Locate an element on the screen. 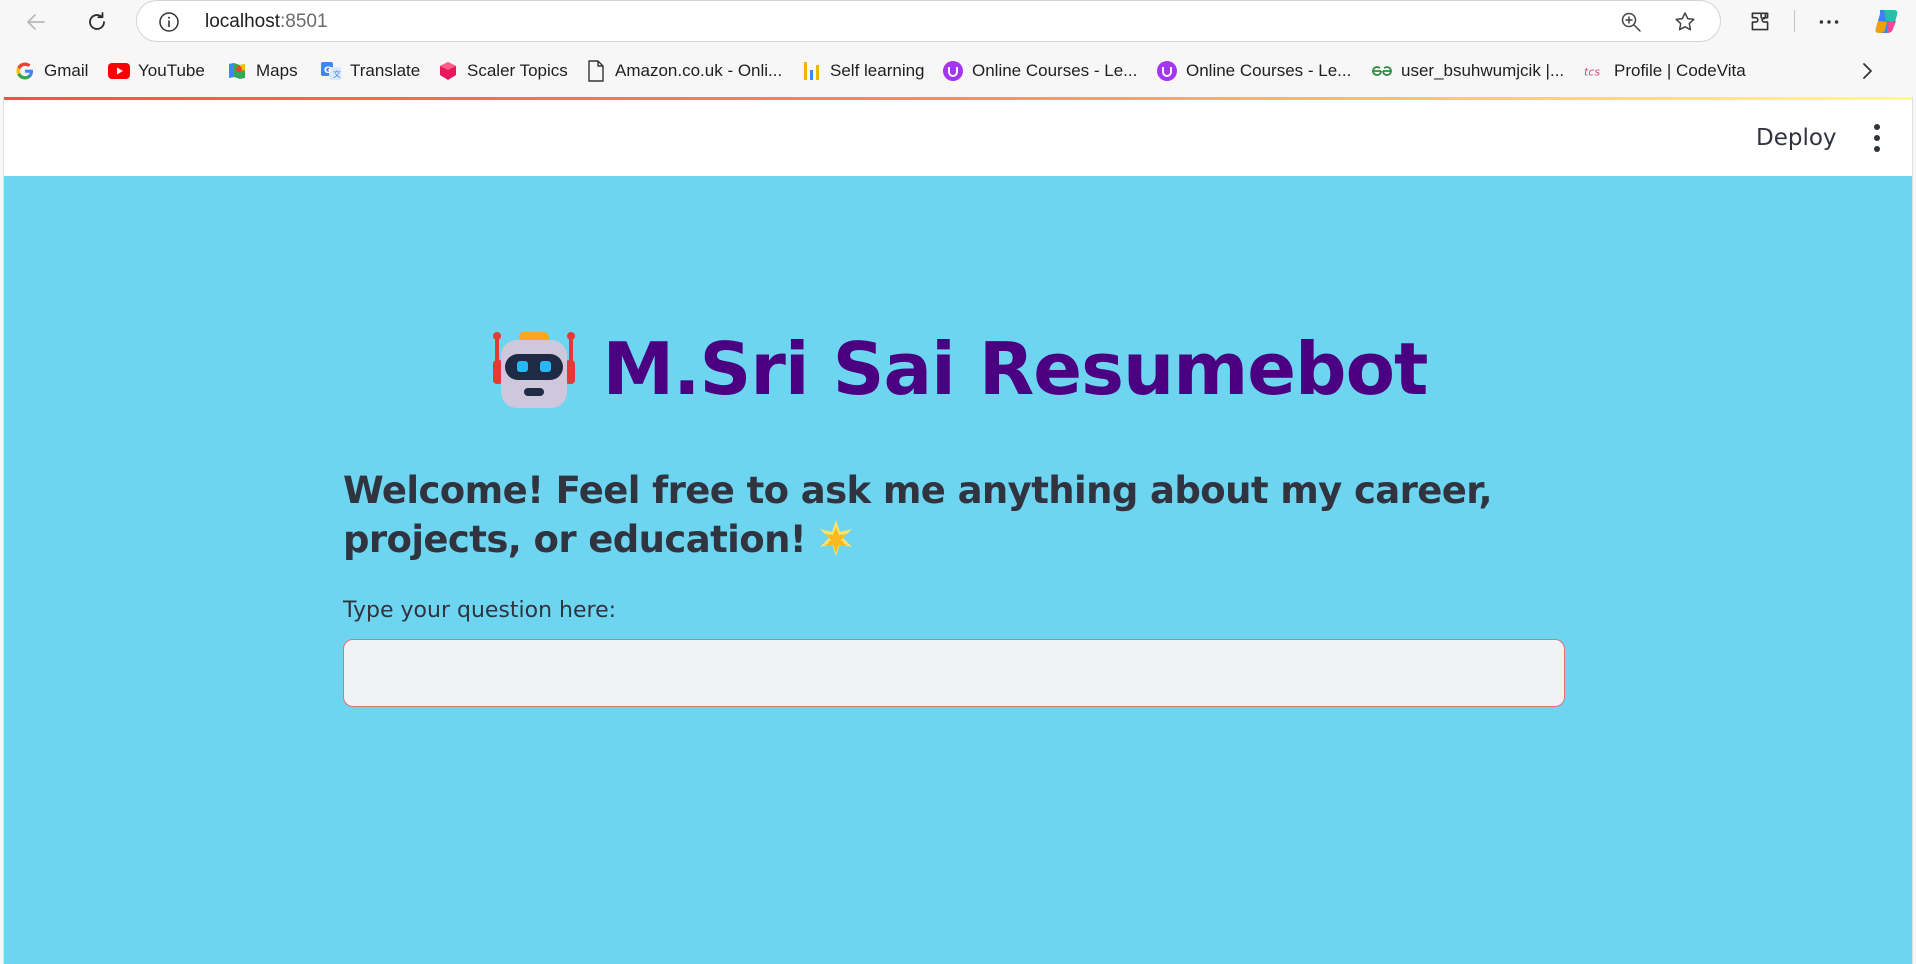  chevron-right-icon is located at coordinates (1867, 71).